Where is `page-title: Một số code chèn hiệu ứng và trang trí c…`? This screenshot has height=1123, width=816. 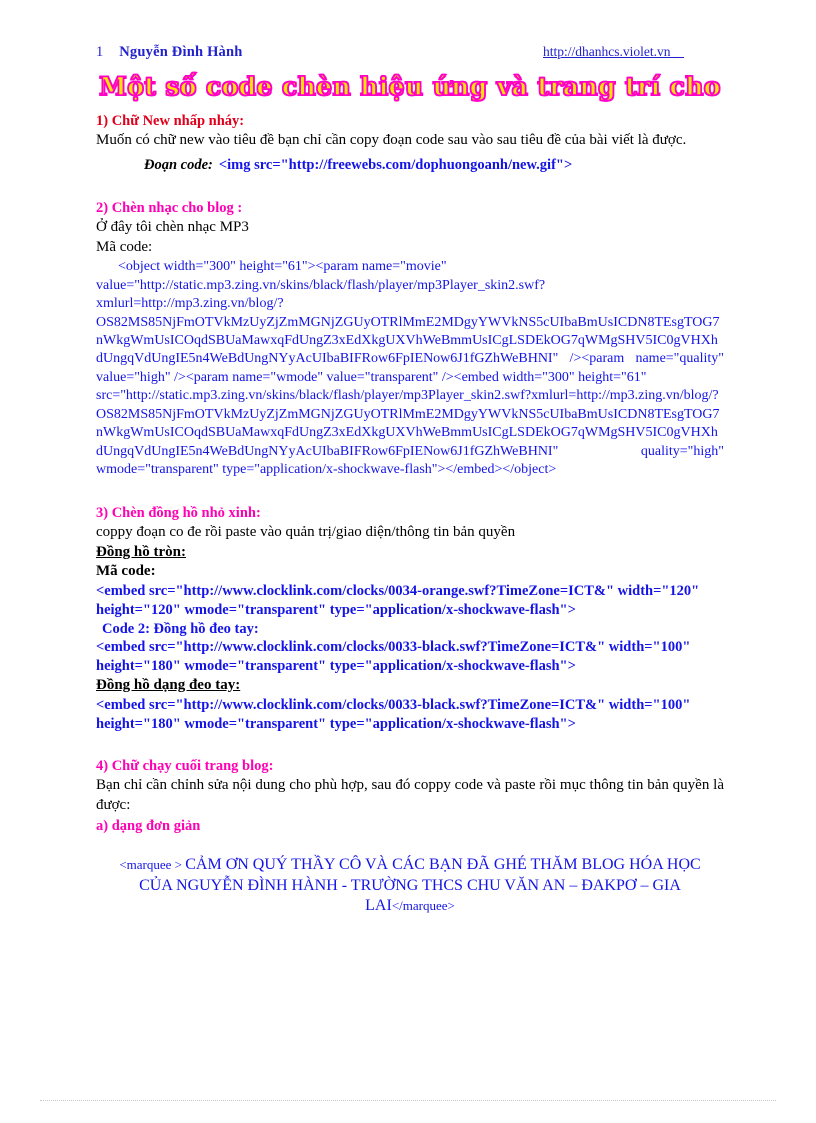 page-title: Một số code chèn hiệu ứng và trang trí c… is located at coordinates (409, 86).